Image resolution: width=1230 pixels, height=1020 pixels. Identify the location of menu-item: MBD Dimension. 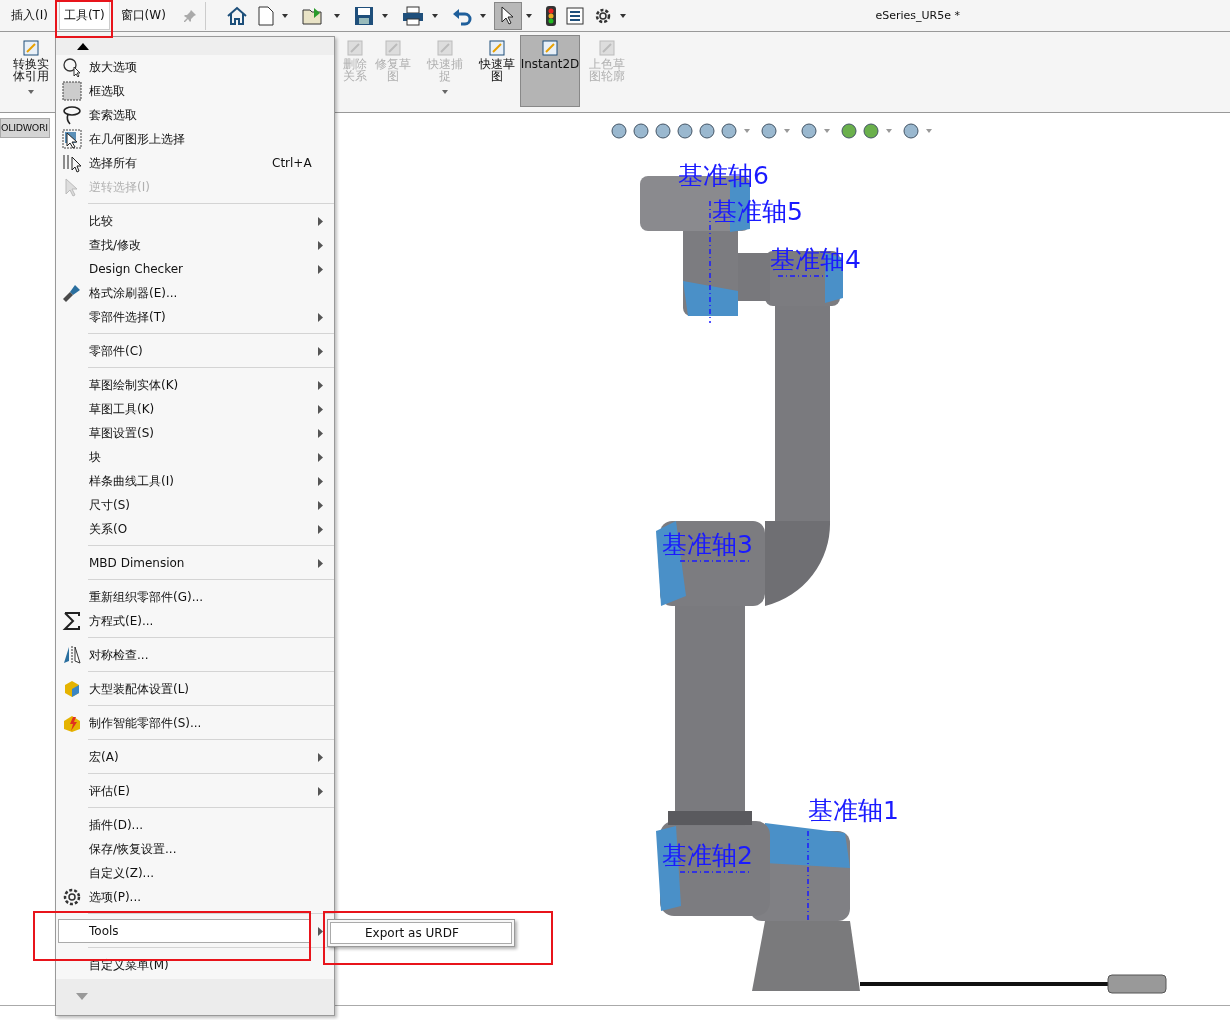
(121, 563).